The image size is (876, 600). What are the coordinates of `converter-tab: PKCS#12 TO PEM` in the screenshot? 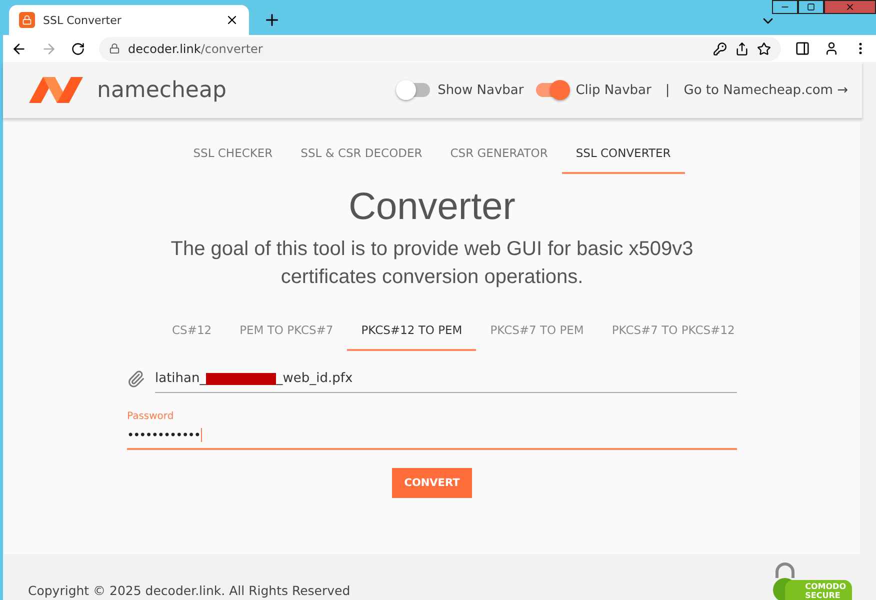 It's located at (411, 332).